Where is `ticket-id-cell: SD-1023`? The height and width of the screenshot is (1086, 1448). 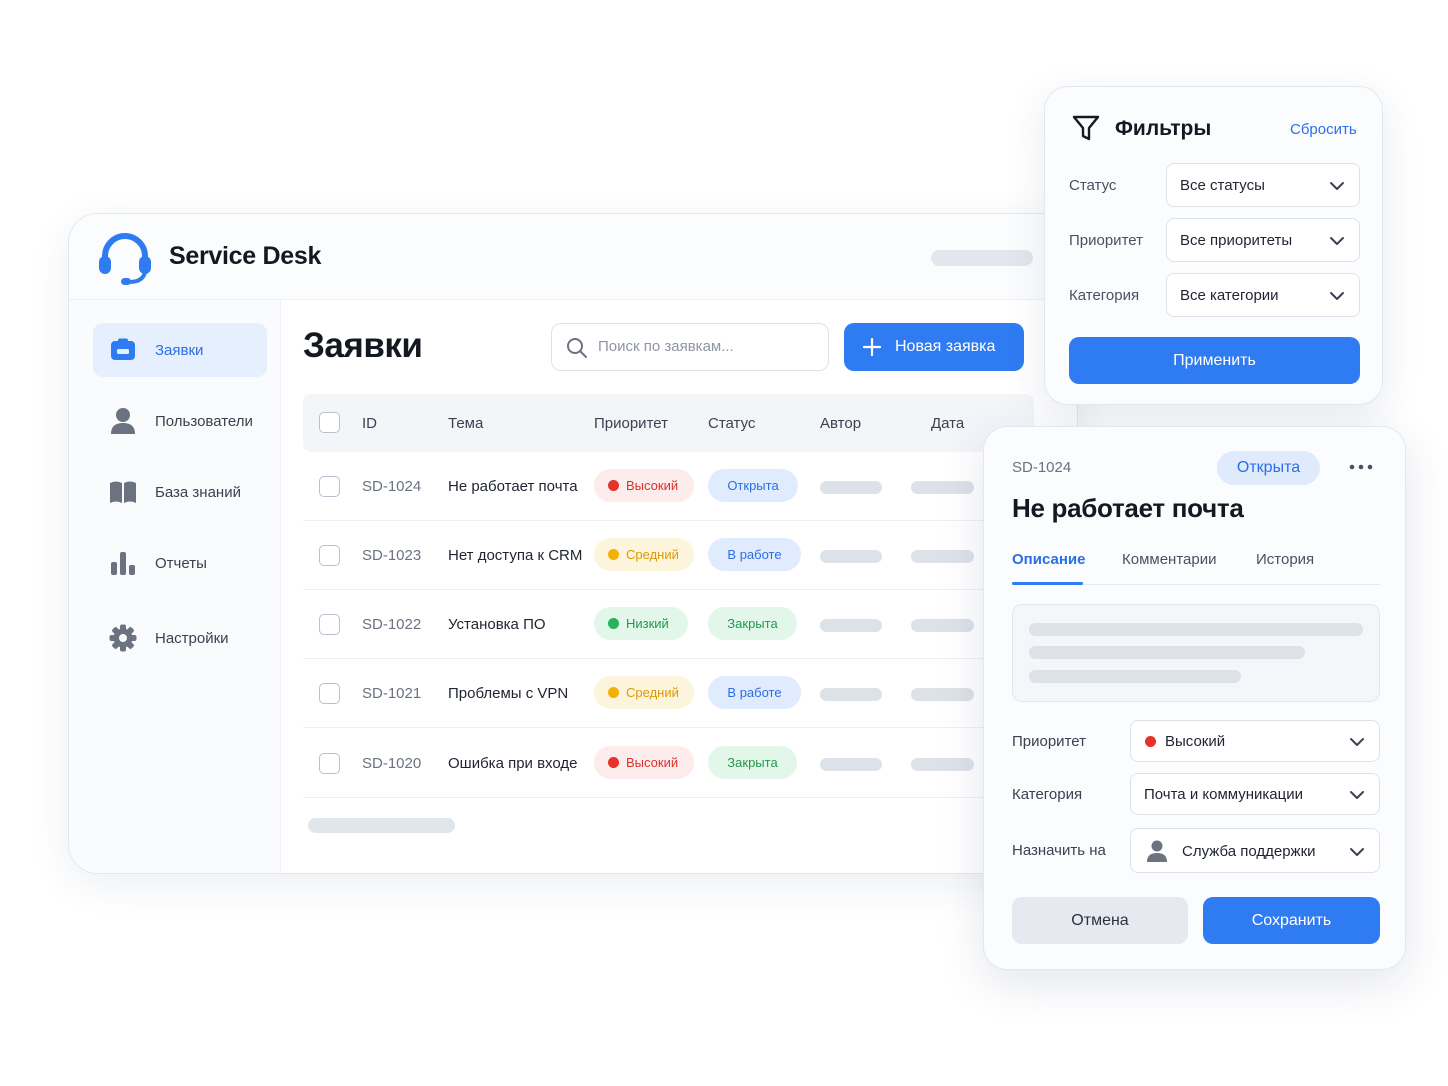
ticket-id-cell: SD-1023 is located at coordinates (391, 555).